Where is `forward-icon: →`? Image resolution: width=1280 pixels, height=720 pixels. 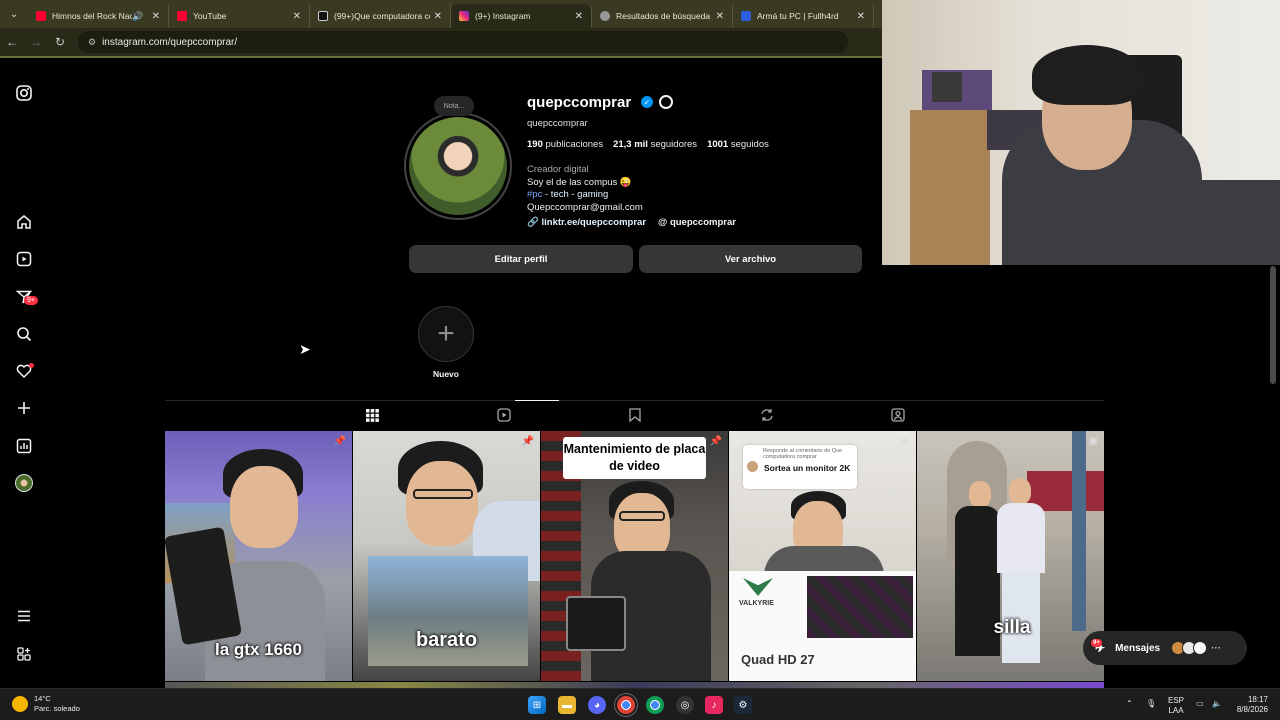
forward-icon: → is located at coordinates (36, 42).